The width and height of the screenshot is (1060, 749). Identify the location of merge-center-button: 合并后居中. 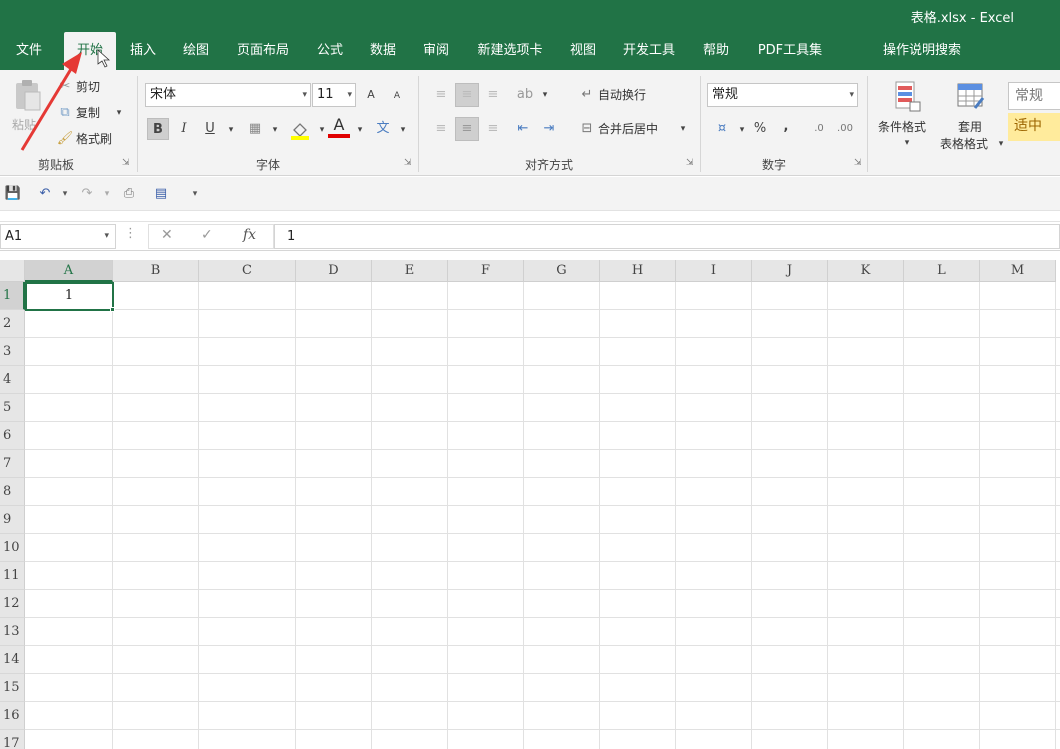
(628, 129).